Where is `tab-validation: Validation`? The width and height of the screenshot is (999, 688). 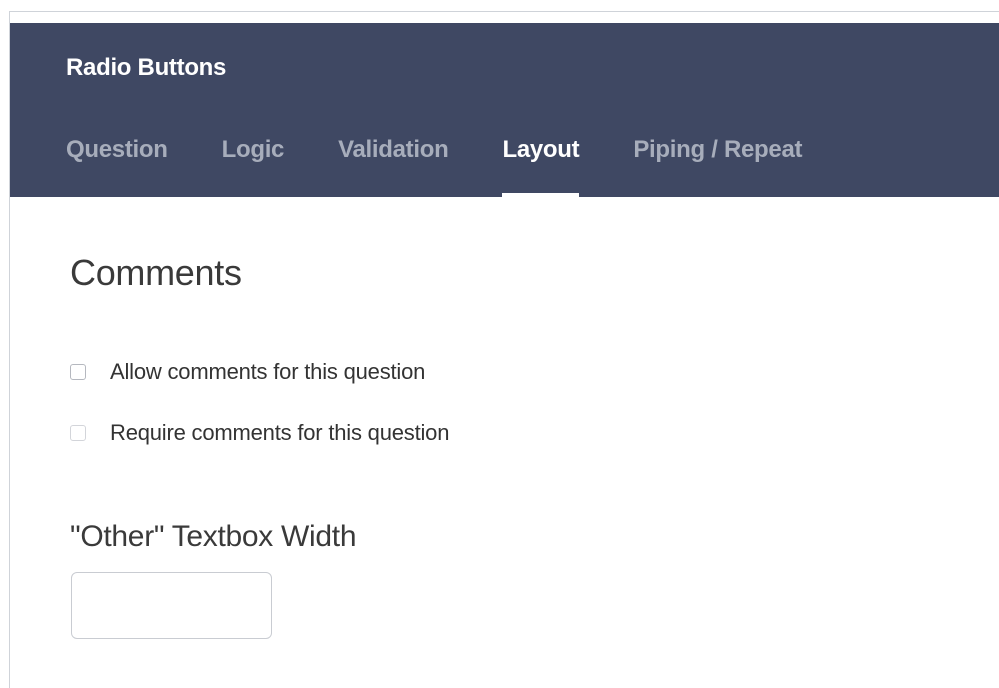
tab-validation: Validation is located at coordinates (393, 166).